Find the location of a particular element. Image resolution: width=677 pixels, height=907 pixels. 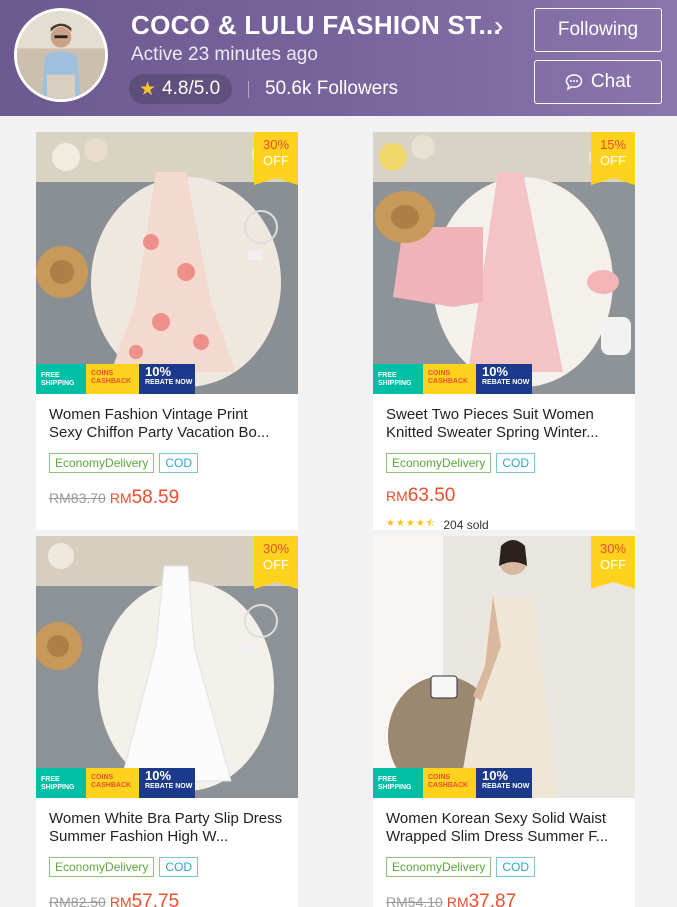

price-row: RM 63.50 is located at coordinates (510, 496).